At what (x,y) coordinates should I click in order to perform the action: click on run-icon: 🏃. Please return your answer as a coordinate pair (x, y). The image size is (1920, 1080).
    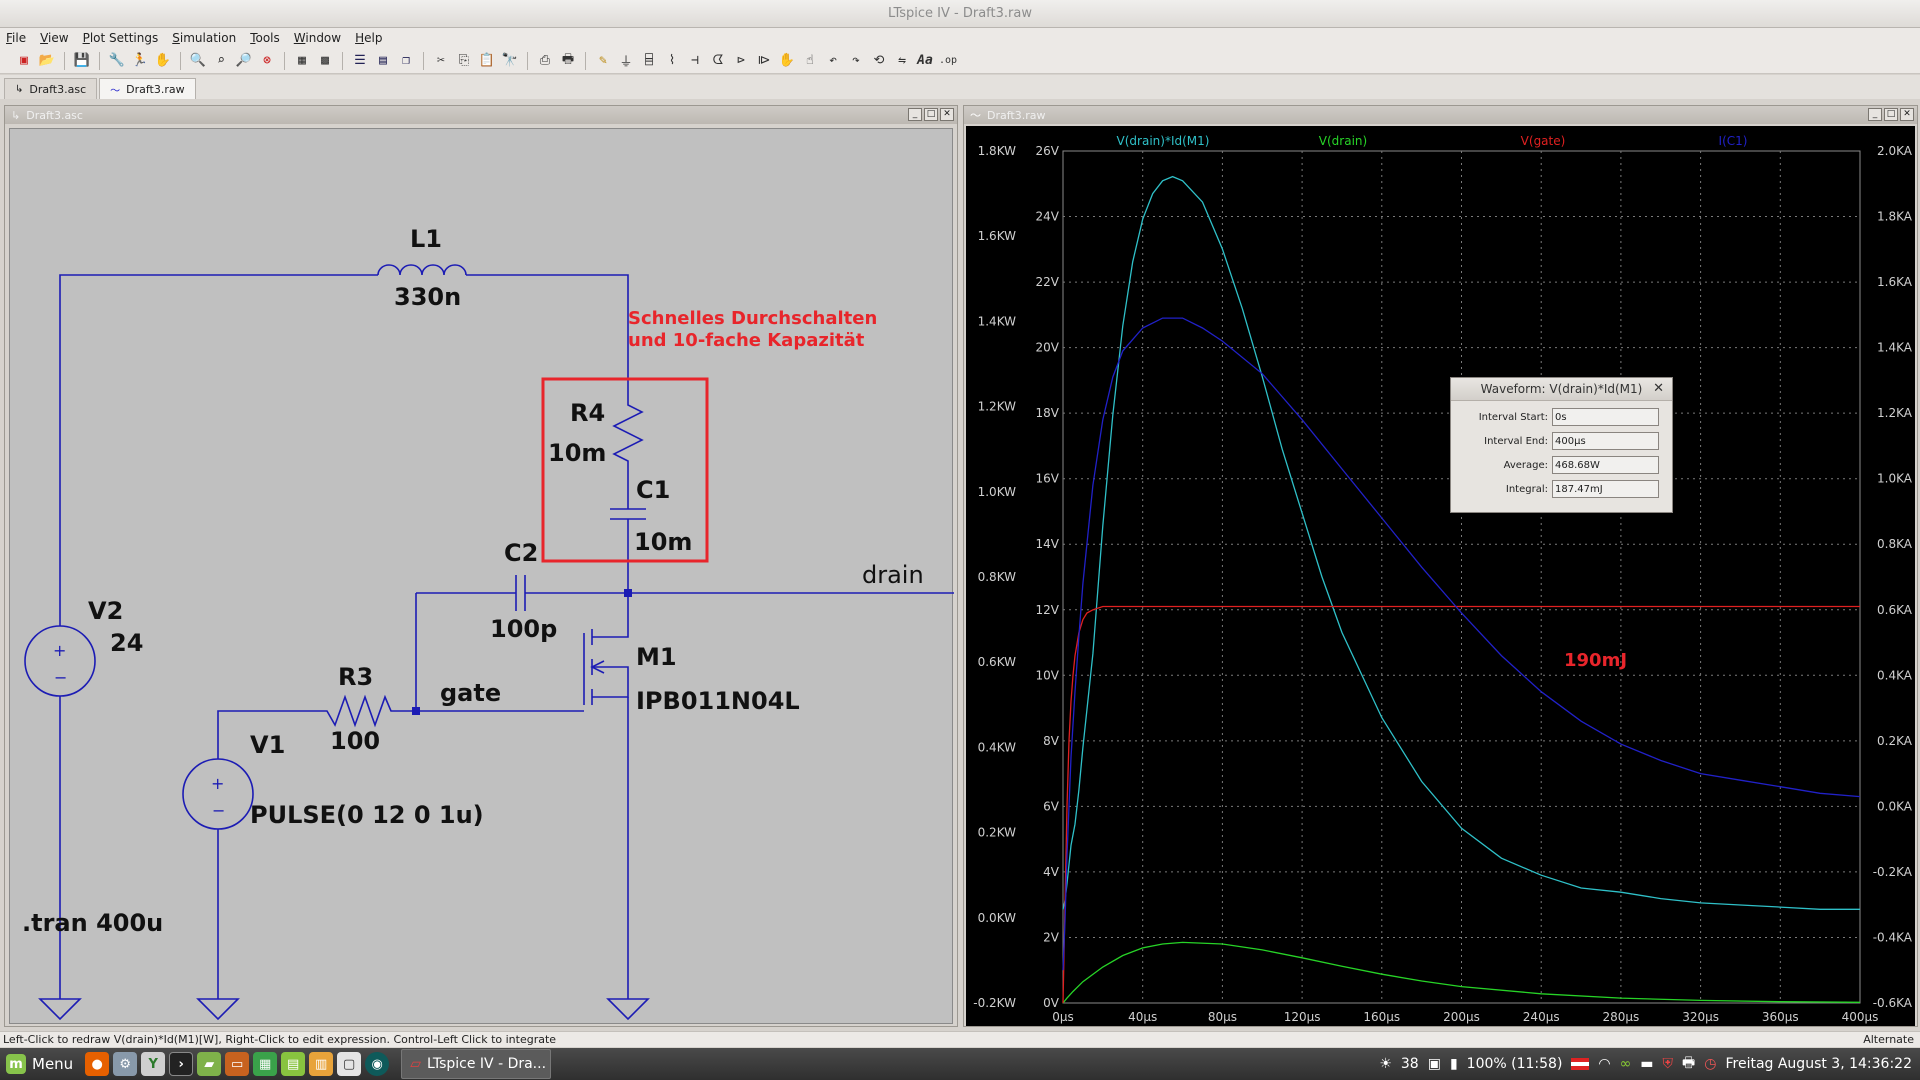
    Looking at the image, I should click on (140, 61).